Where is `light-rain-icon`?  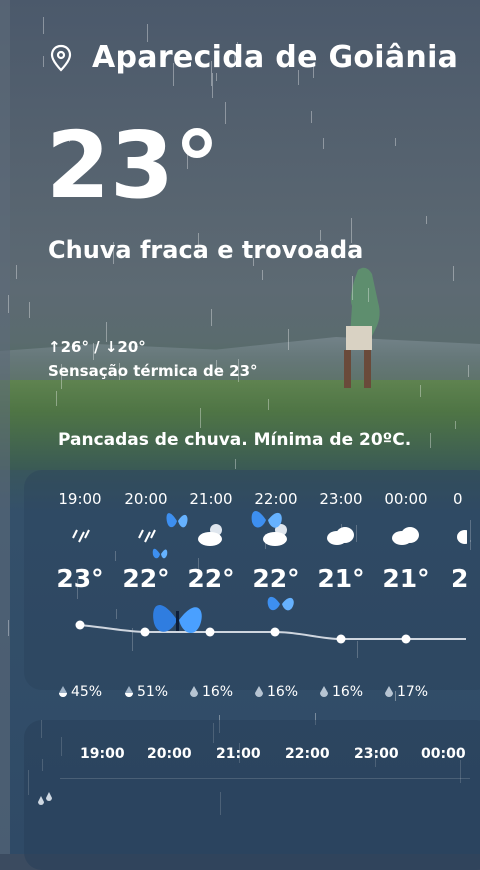
light-rain-icon is located at coordinates (80, 535).